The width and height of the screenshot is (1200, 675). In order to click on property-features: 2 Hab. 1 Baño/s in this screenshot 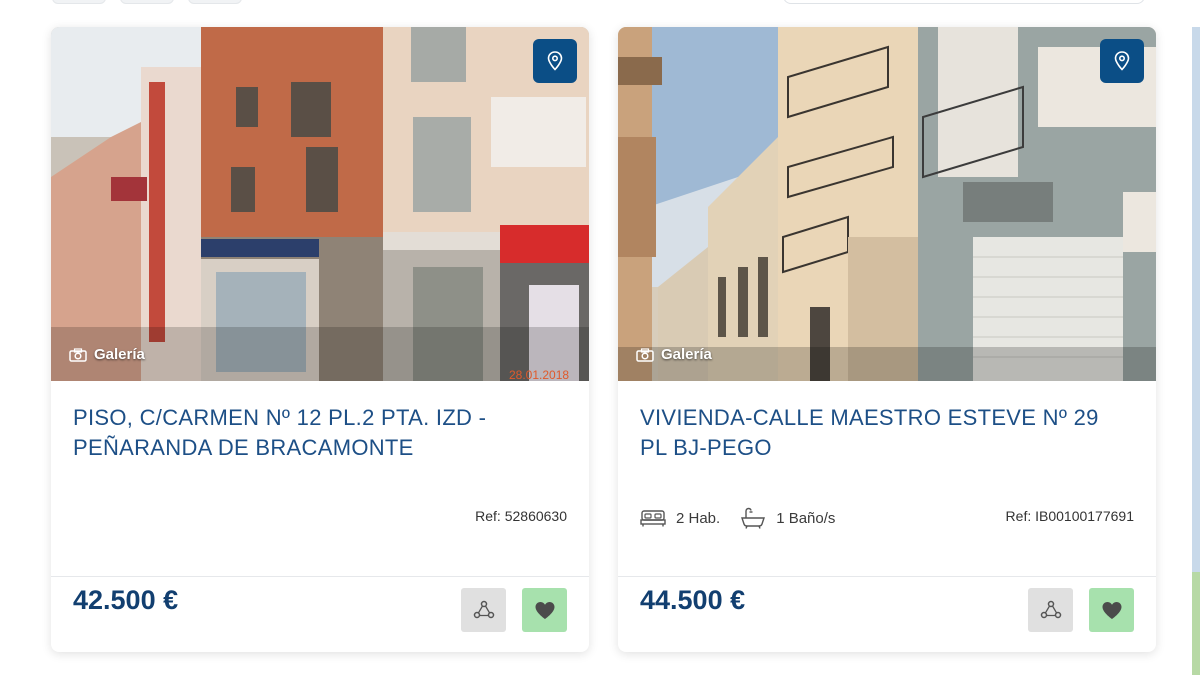, I will do `click(737, 518)`.